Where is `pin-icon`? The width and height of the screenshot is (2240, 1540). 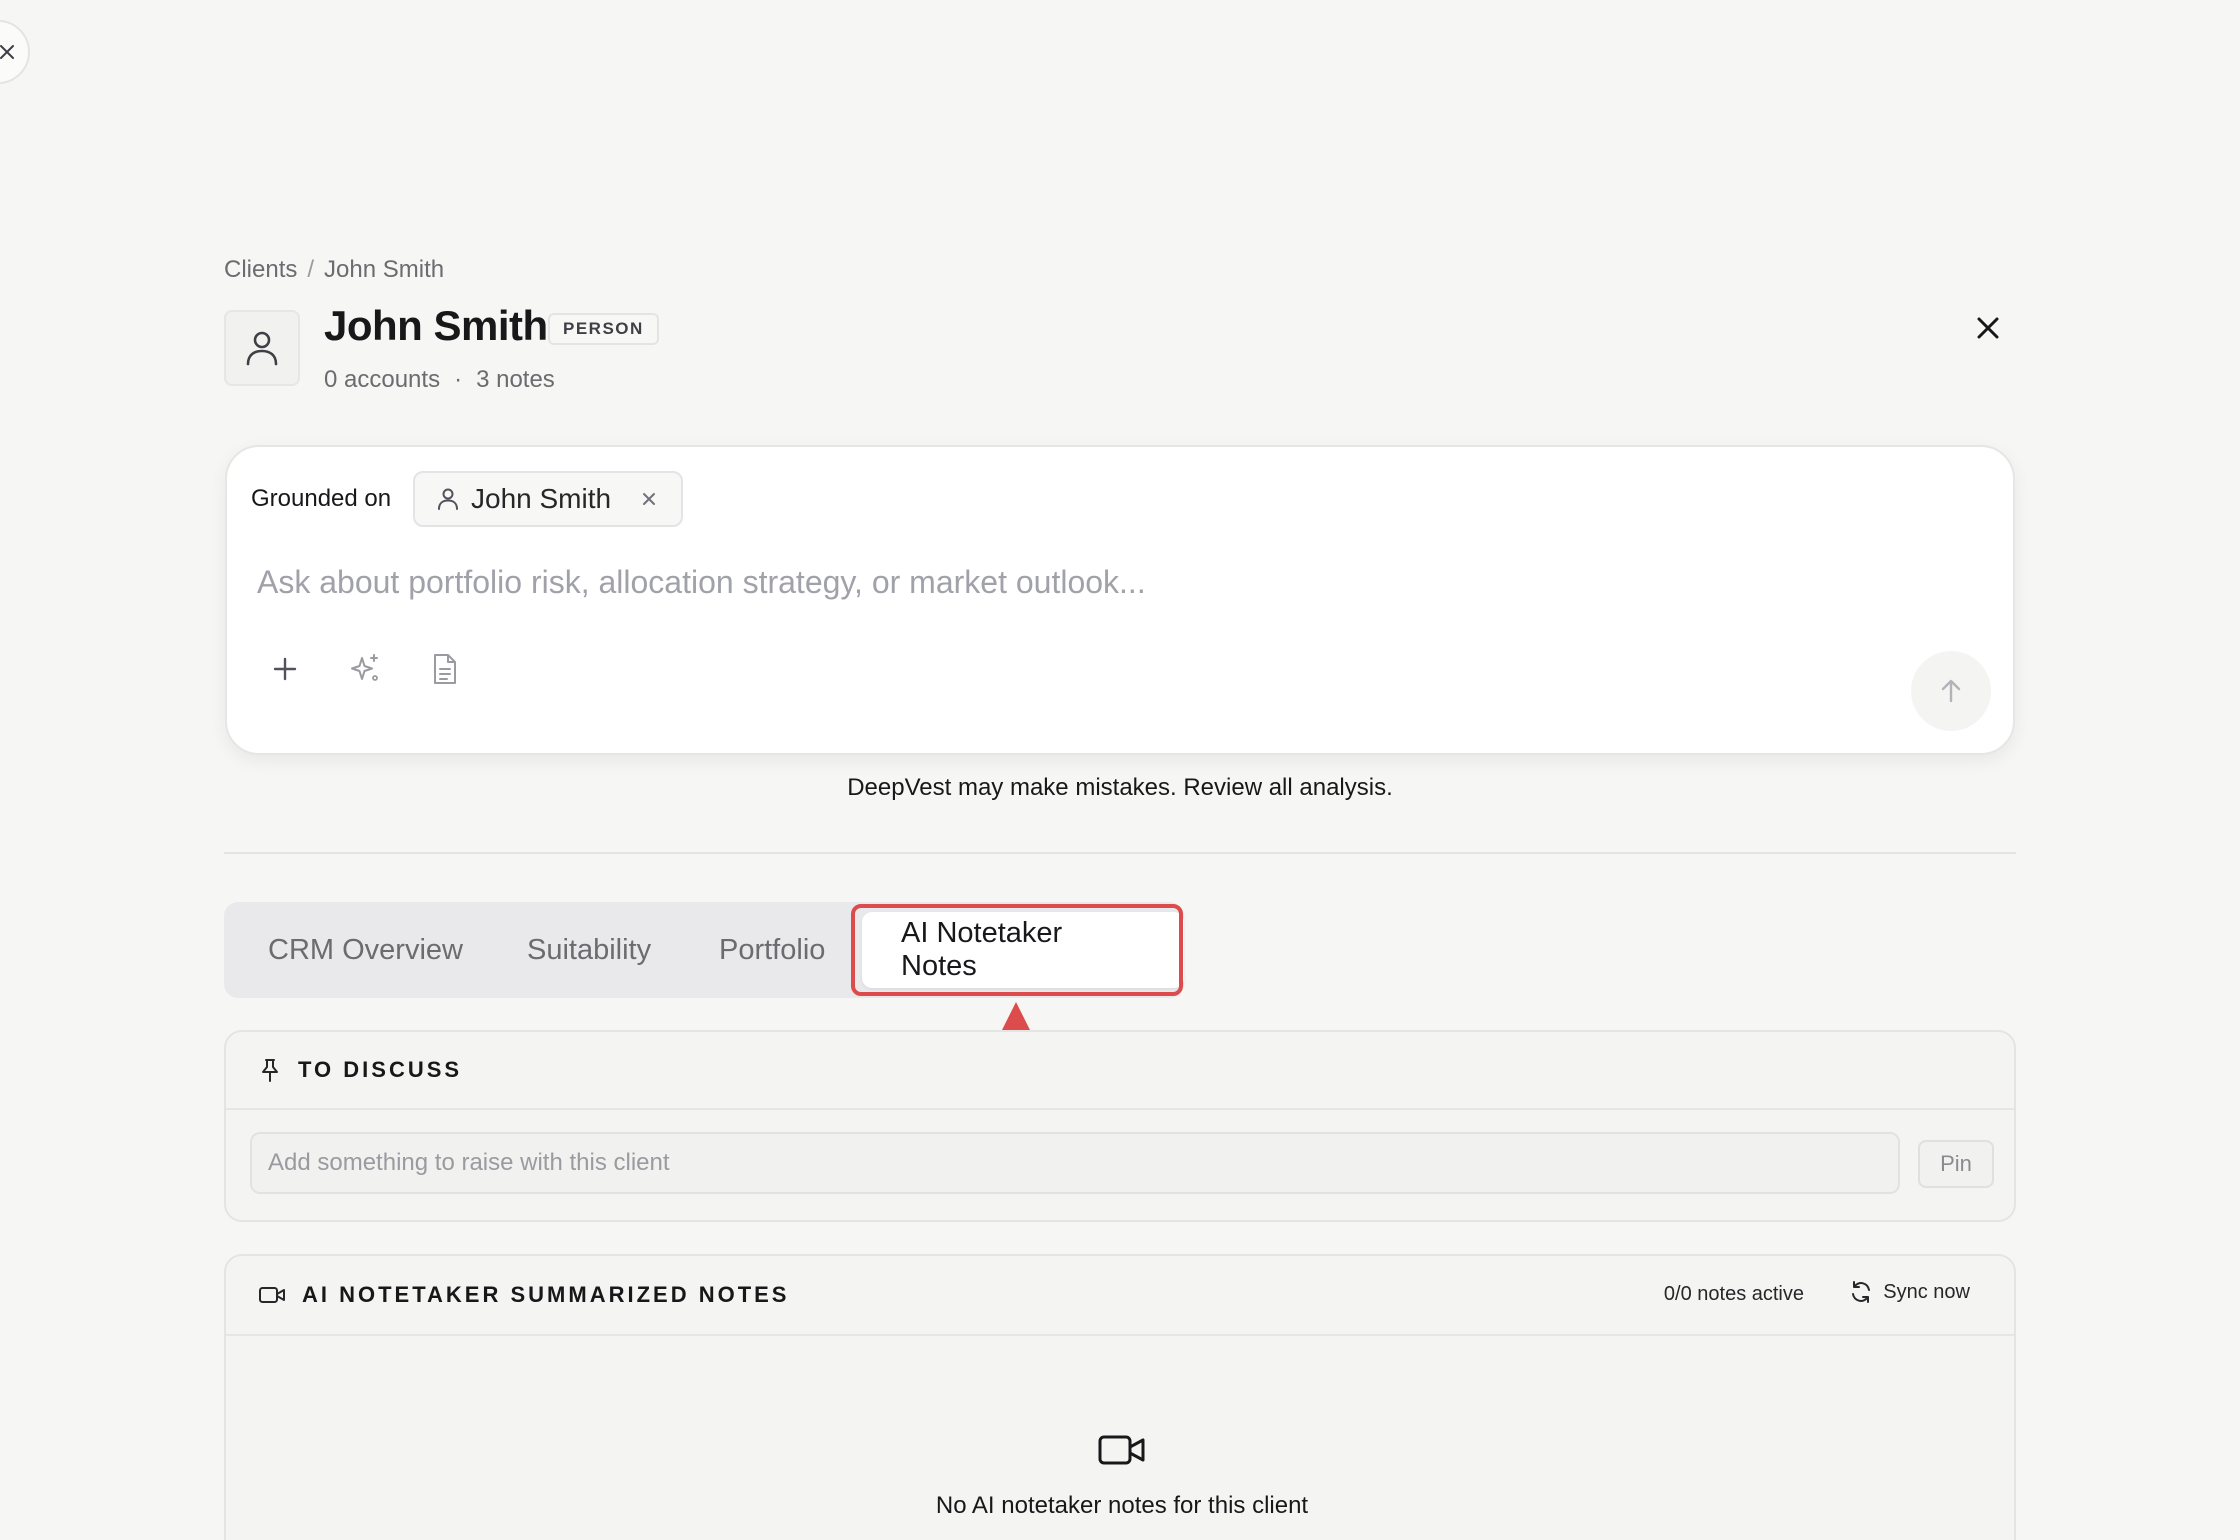
pin-icon is located at coordinates (270, 1070).